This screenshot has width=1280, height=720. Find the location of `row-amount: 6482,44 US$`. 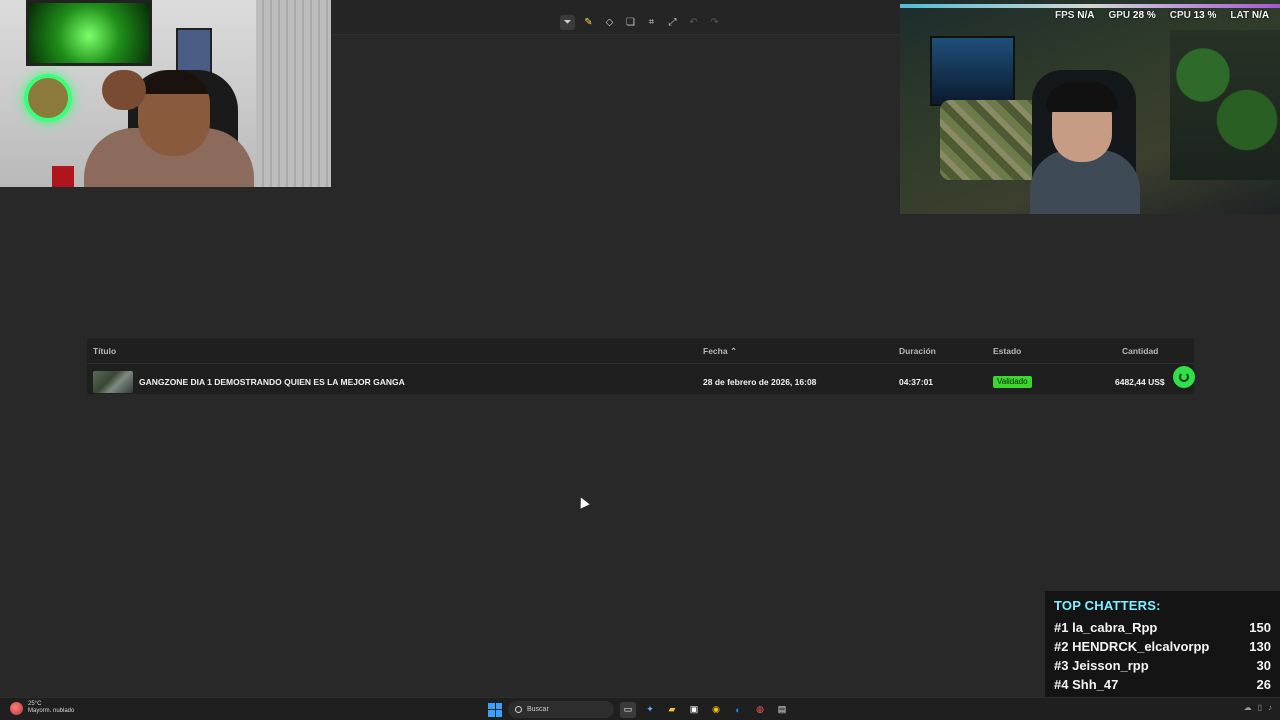

row-amount: 6482,44 US$ is located at coordinates (1140, 382).